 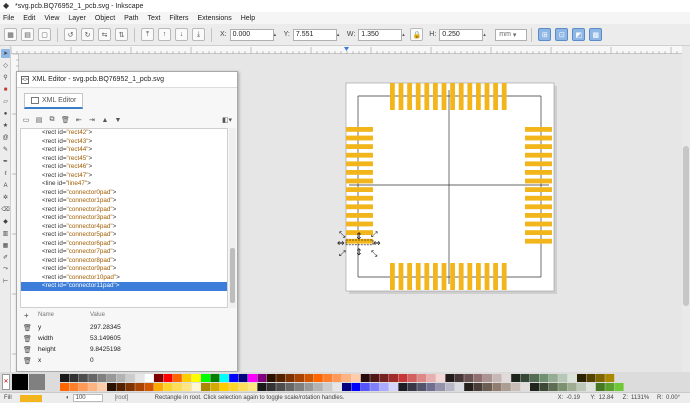 I want to click on xml-node-row: <rect id="connector10pad">, so click(x=124, y=278).